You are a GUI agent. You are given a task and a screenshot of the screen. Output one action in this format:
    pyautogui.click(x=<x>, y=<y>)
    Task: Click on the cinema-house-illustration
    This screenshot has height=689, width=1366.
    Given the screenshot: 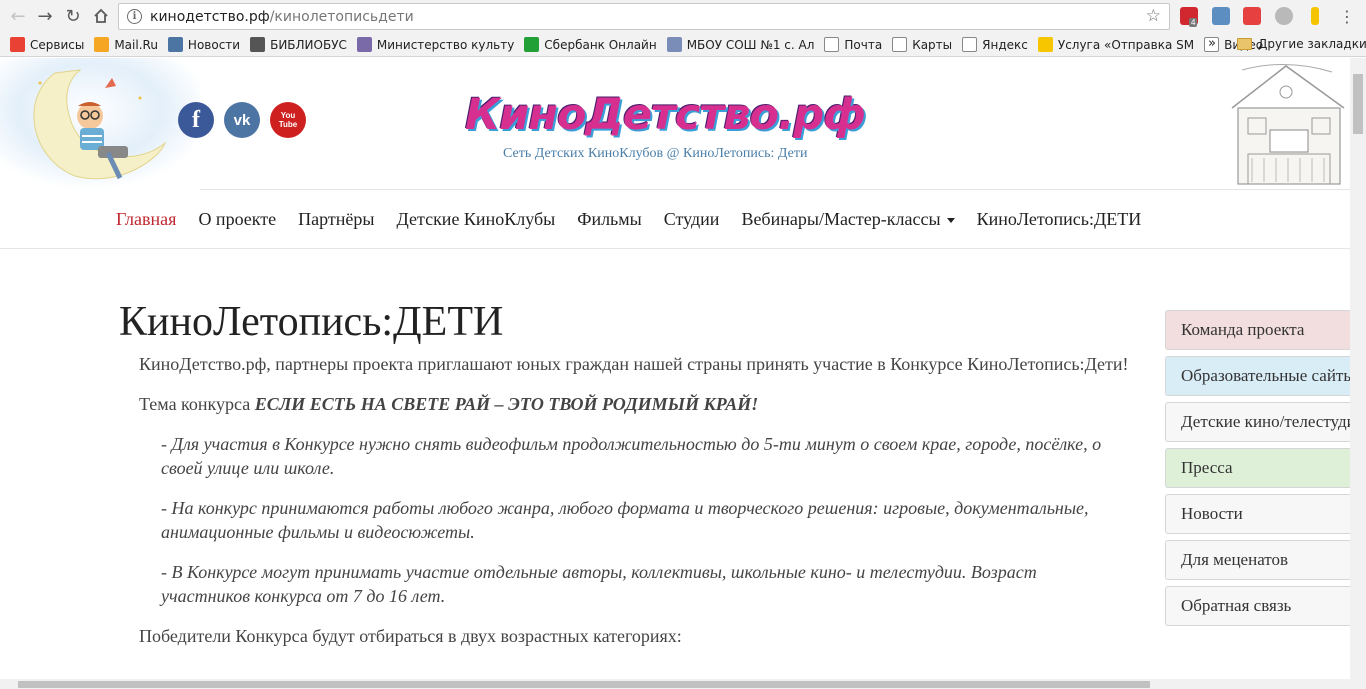 What is the action you would take?
    pyautogui.click(x=1288, y=124)
    